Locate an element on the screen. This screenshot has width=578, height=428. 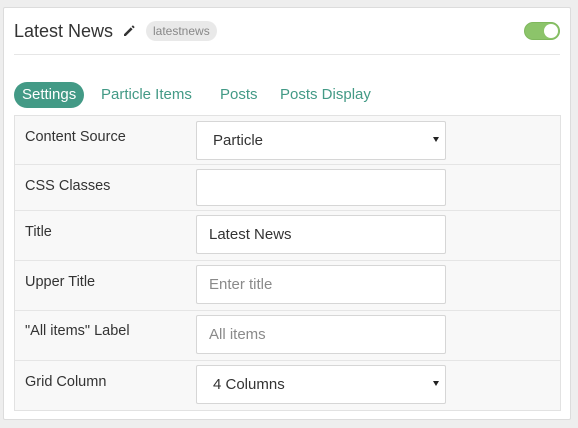
form-row-grid-column: Grid Column 4 Columns is located at coordinates (287, 385).